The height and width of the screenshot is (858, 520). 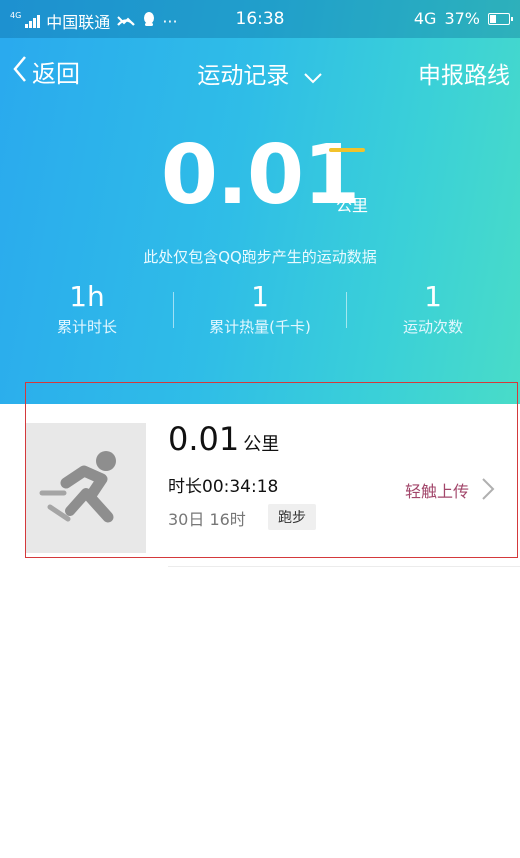 I want to click on battery-percent: 37%, so click(x=462, y=18).